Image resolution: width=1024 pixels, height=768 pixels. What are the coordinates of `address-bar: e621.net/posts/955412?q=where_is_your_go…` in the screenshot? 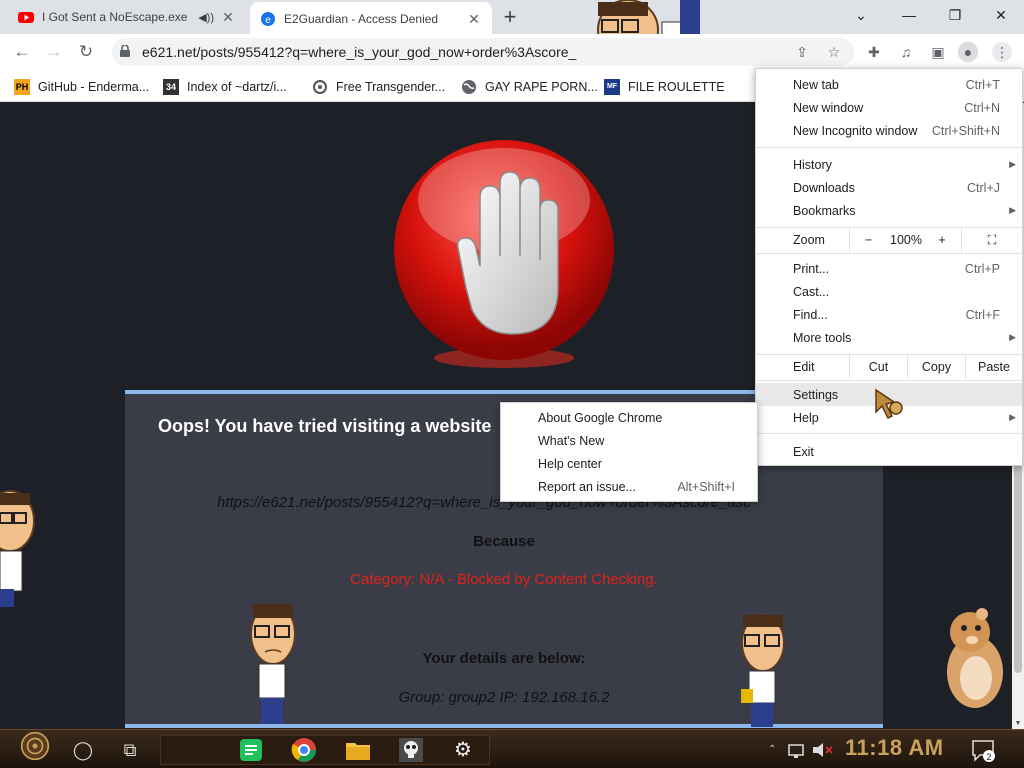 It's located at (483, 52).